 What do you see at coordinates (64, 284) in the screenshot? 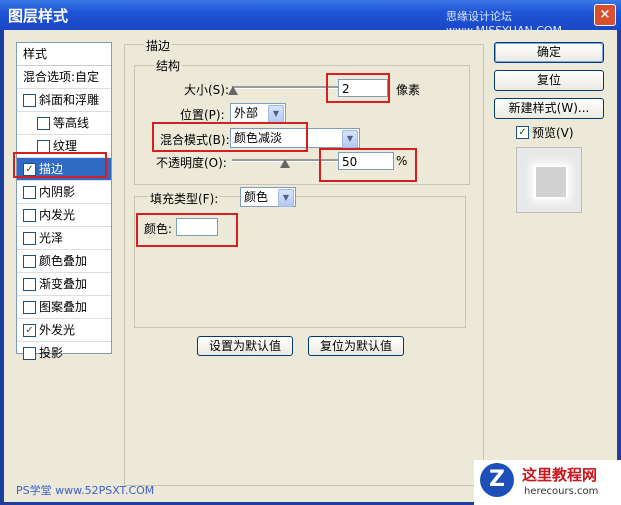
I see `style-item-gradient-overlay: 渐变叠加` at bounding box center [64, 284].